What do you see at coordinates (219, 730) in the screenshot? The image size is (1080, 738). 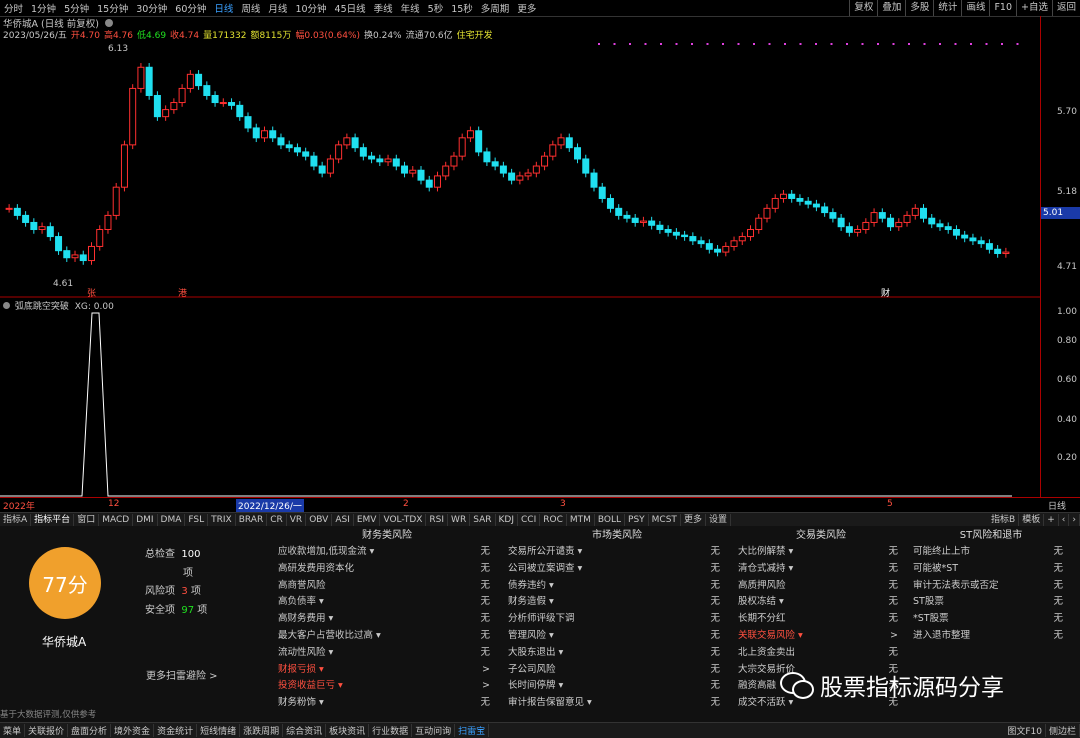 I see `status-tab: 短线情绪` at bounding box center [219, 730].